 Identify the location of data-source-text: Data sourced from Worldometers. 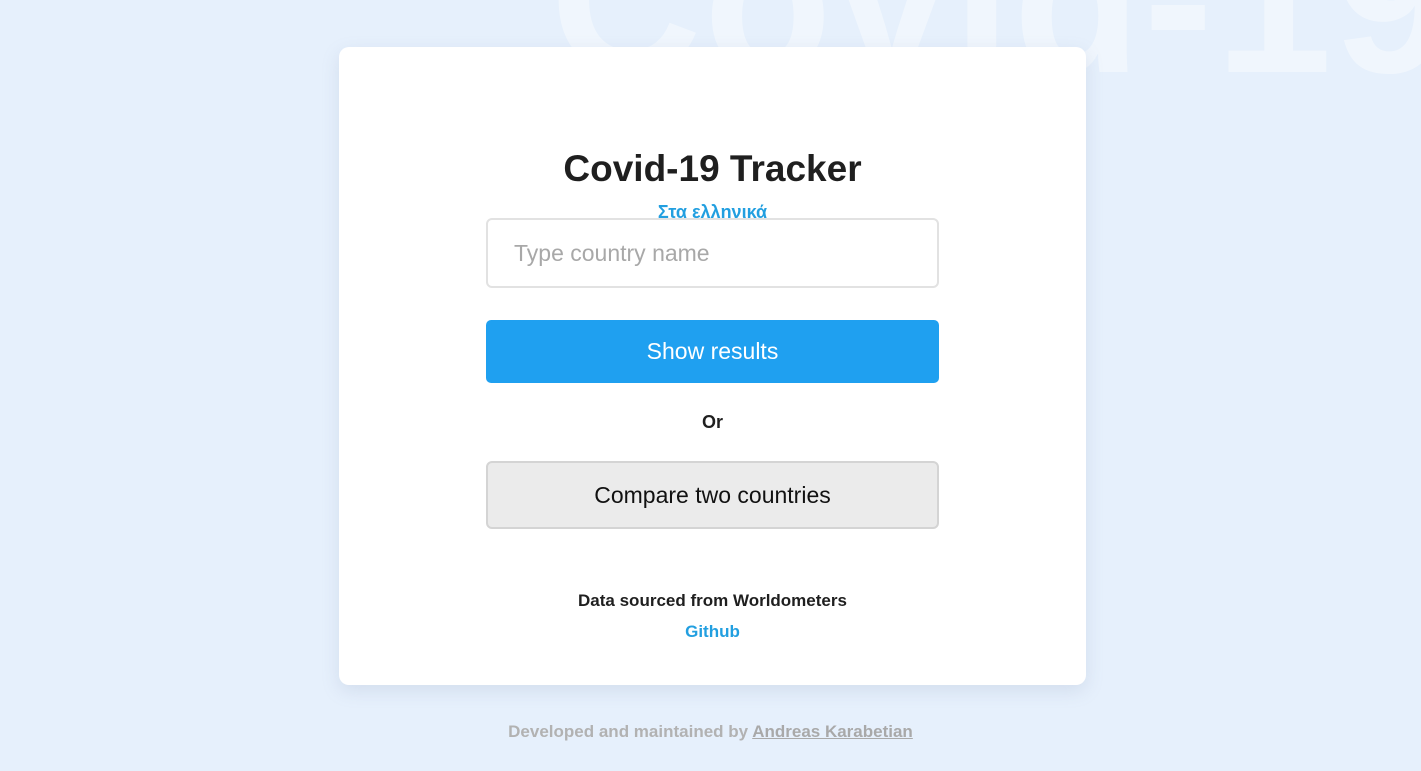
(712, 600).